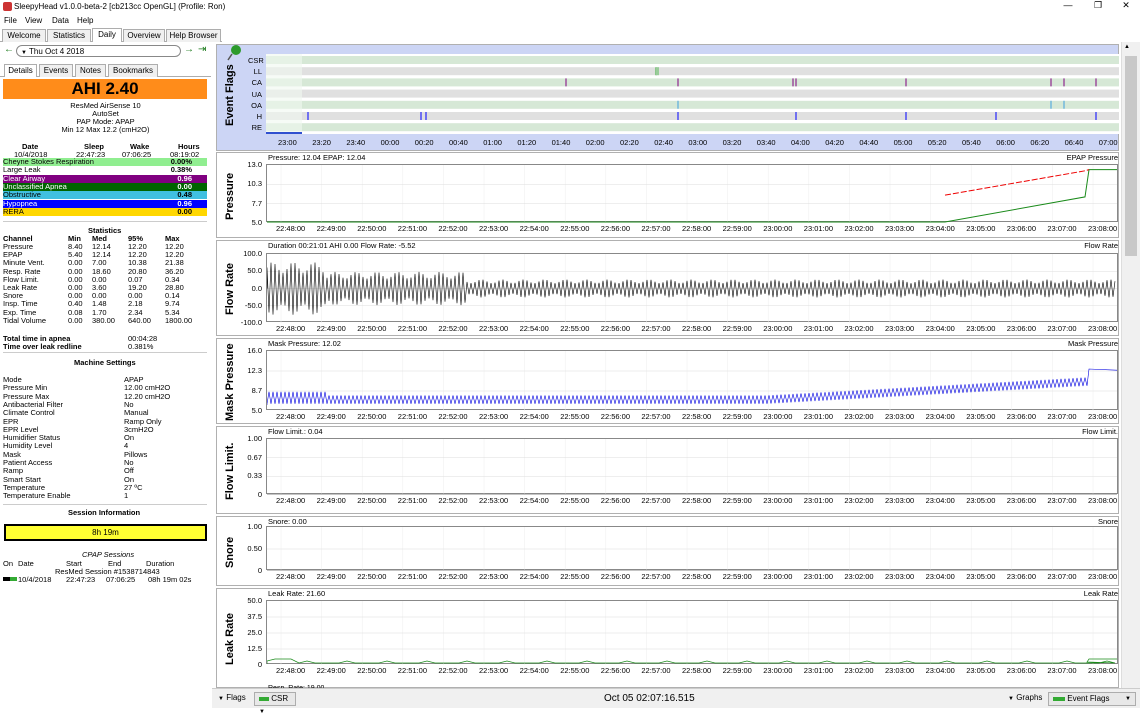  I want to click on event-flags-xtick: 05:00, so click(903, 142).